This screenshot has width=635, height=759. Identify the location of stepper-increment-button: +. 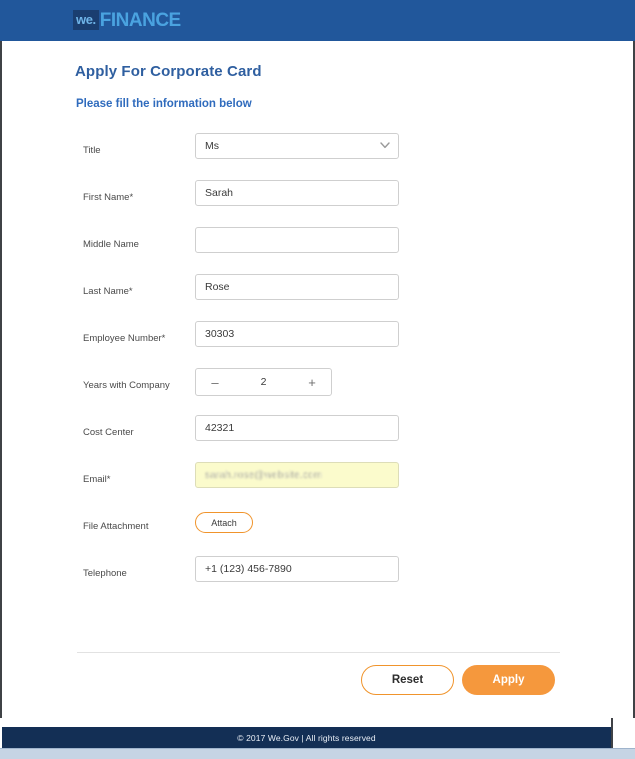
(312, 382).